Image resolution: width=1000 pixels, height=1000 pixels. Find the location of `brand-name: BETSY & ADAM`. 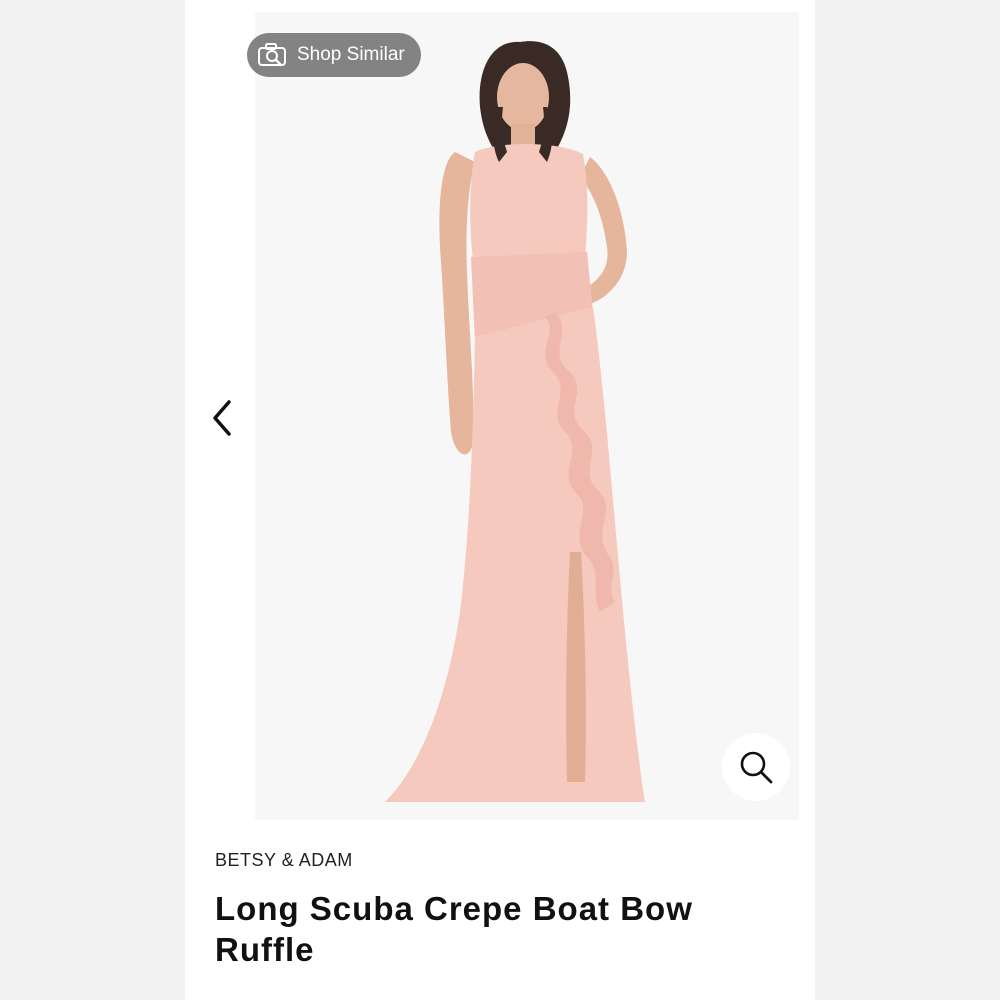

brand-name: BETSY & ADAM is located at coordinates (284, 860).